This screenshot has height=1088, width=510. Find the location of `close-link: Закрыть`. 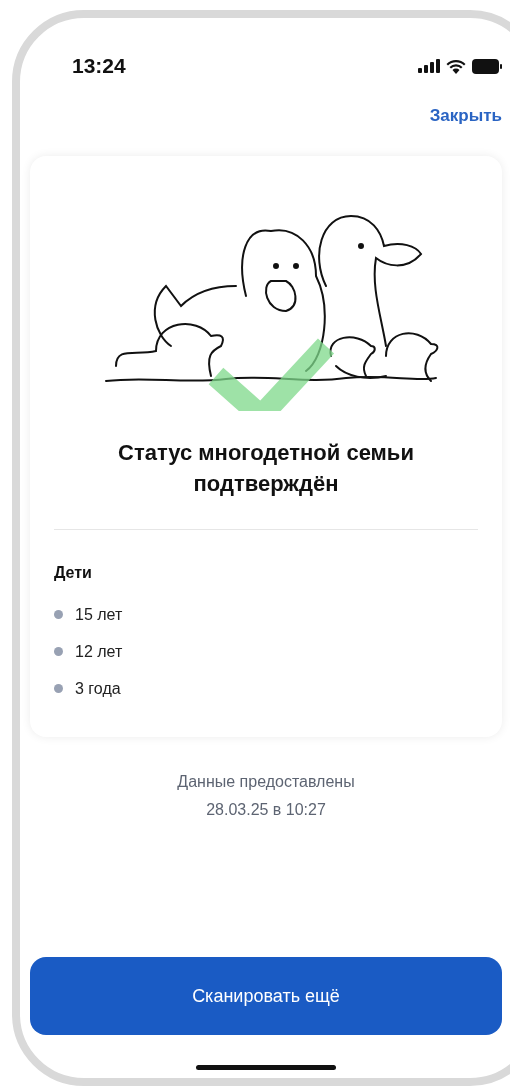

close-link: Закрыть is located at coordinates (465, 121).